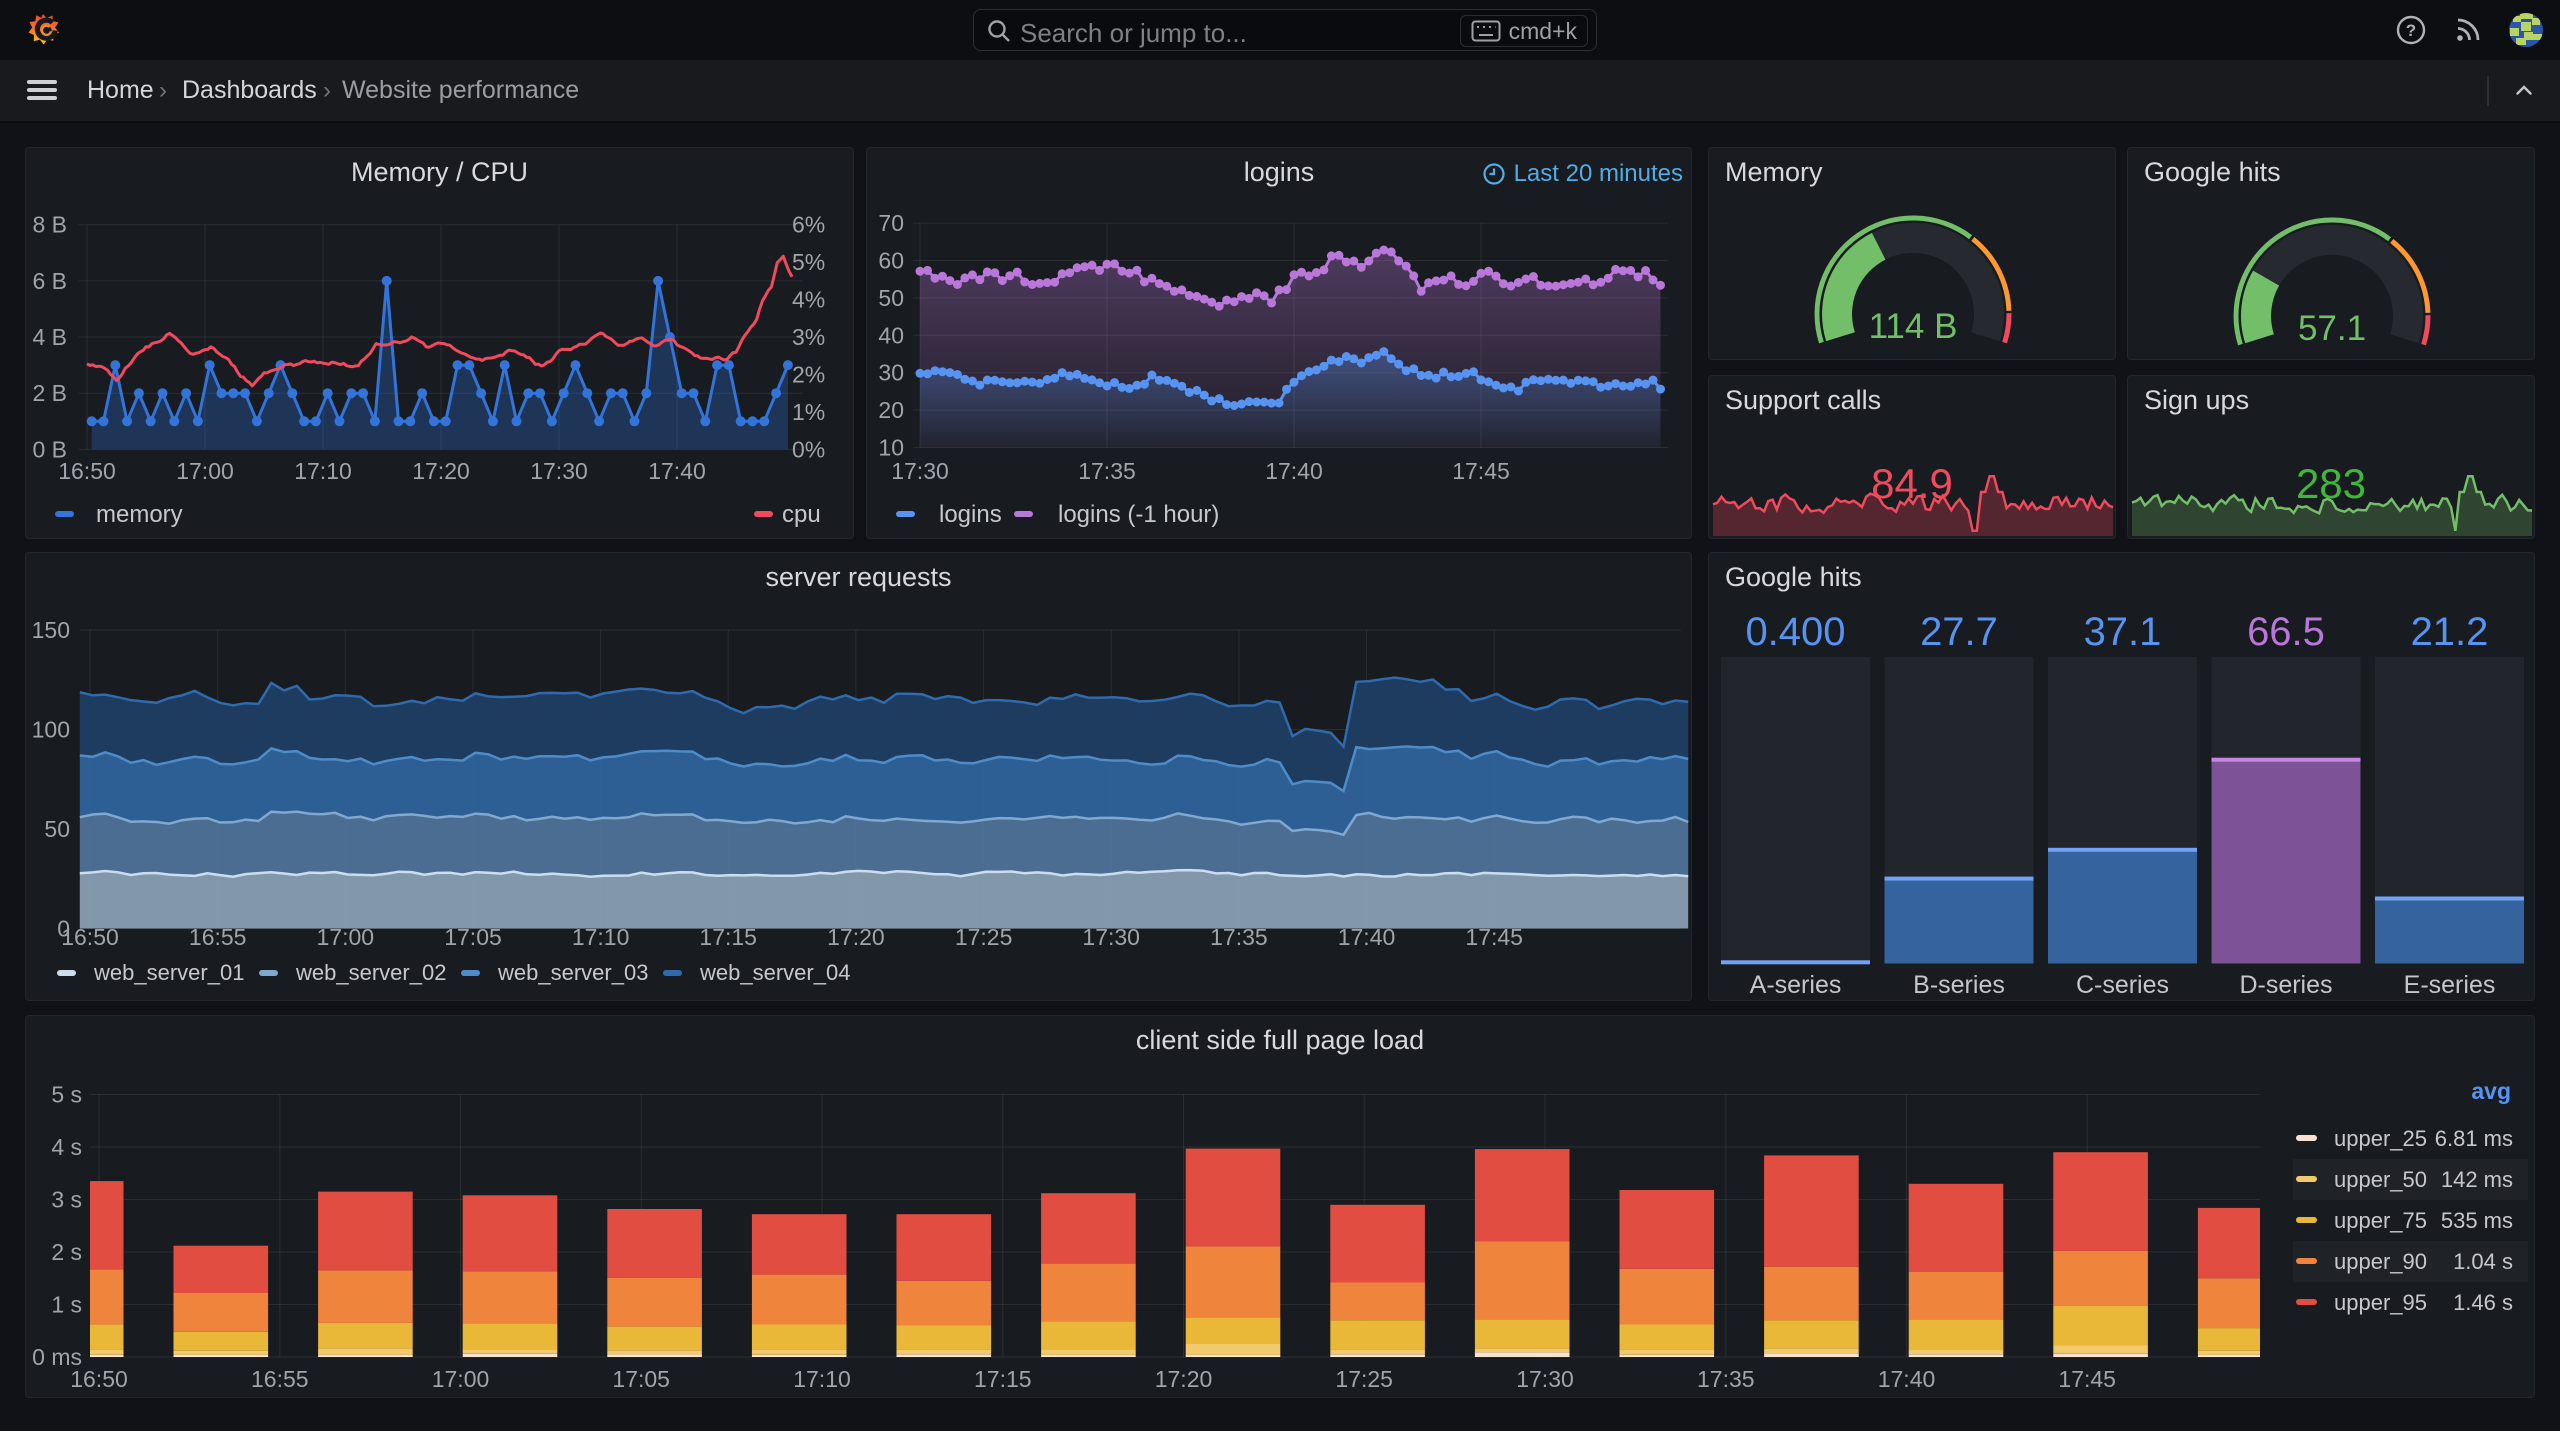 This screenshot has height=1431, width=2560. I want to click on svg-text: 17:05, so click(641, 1379).